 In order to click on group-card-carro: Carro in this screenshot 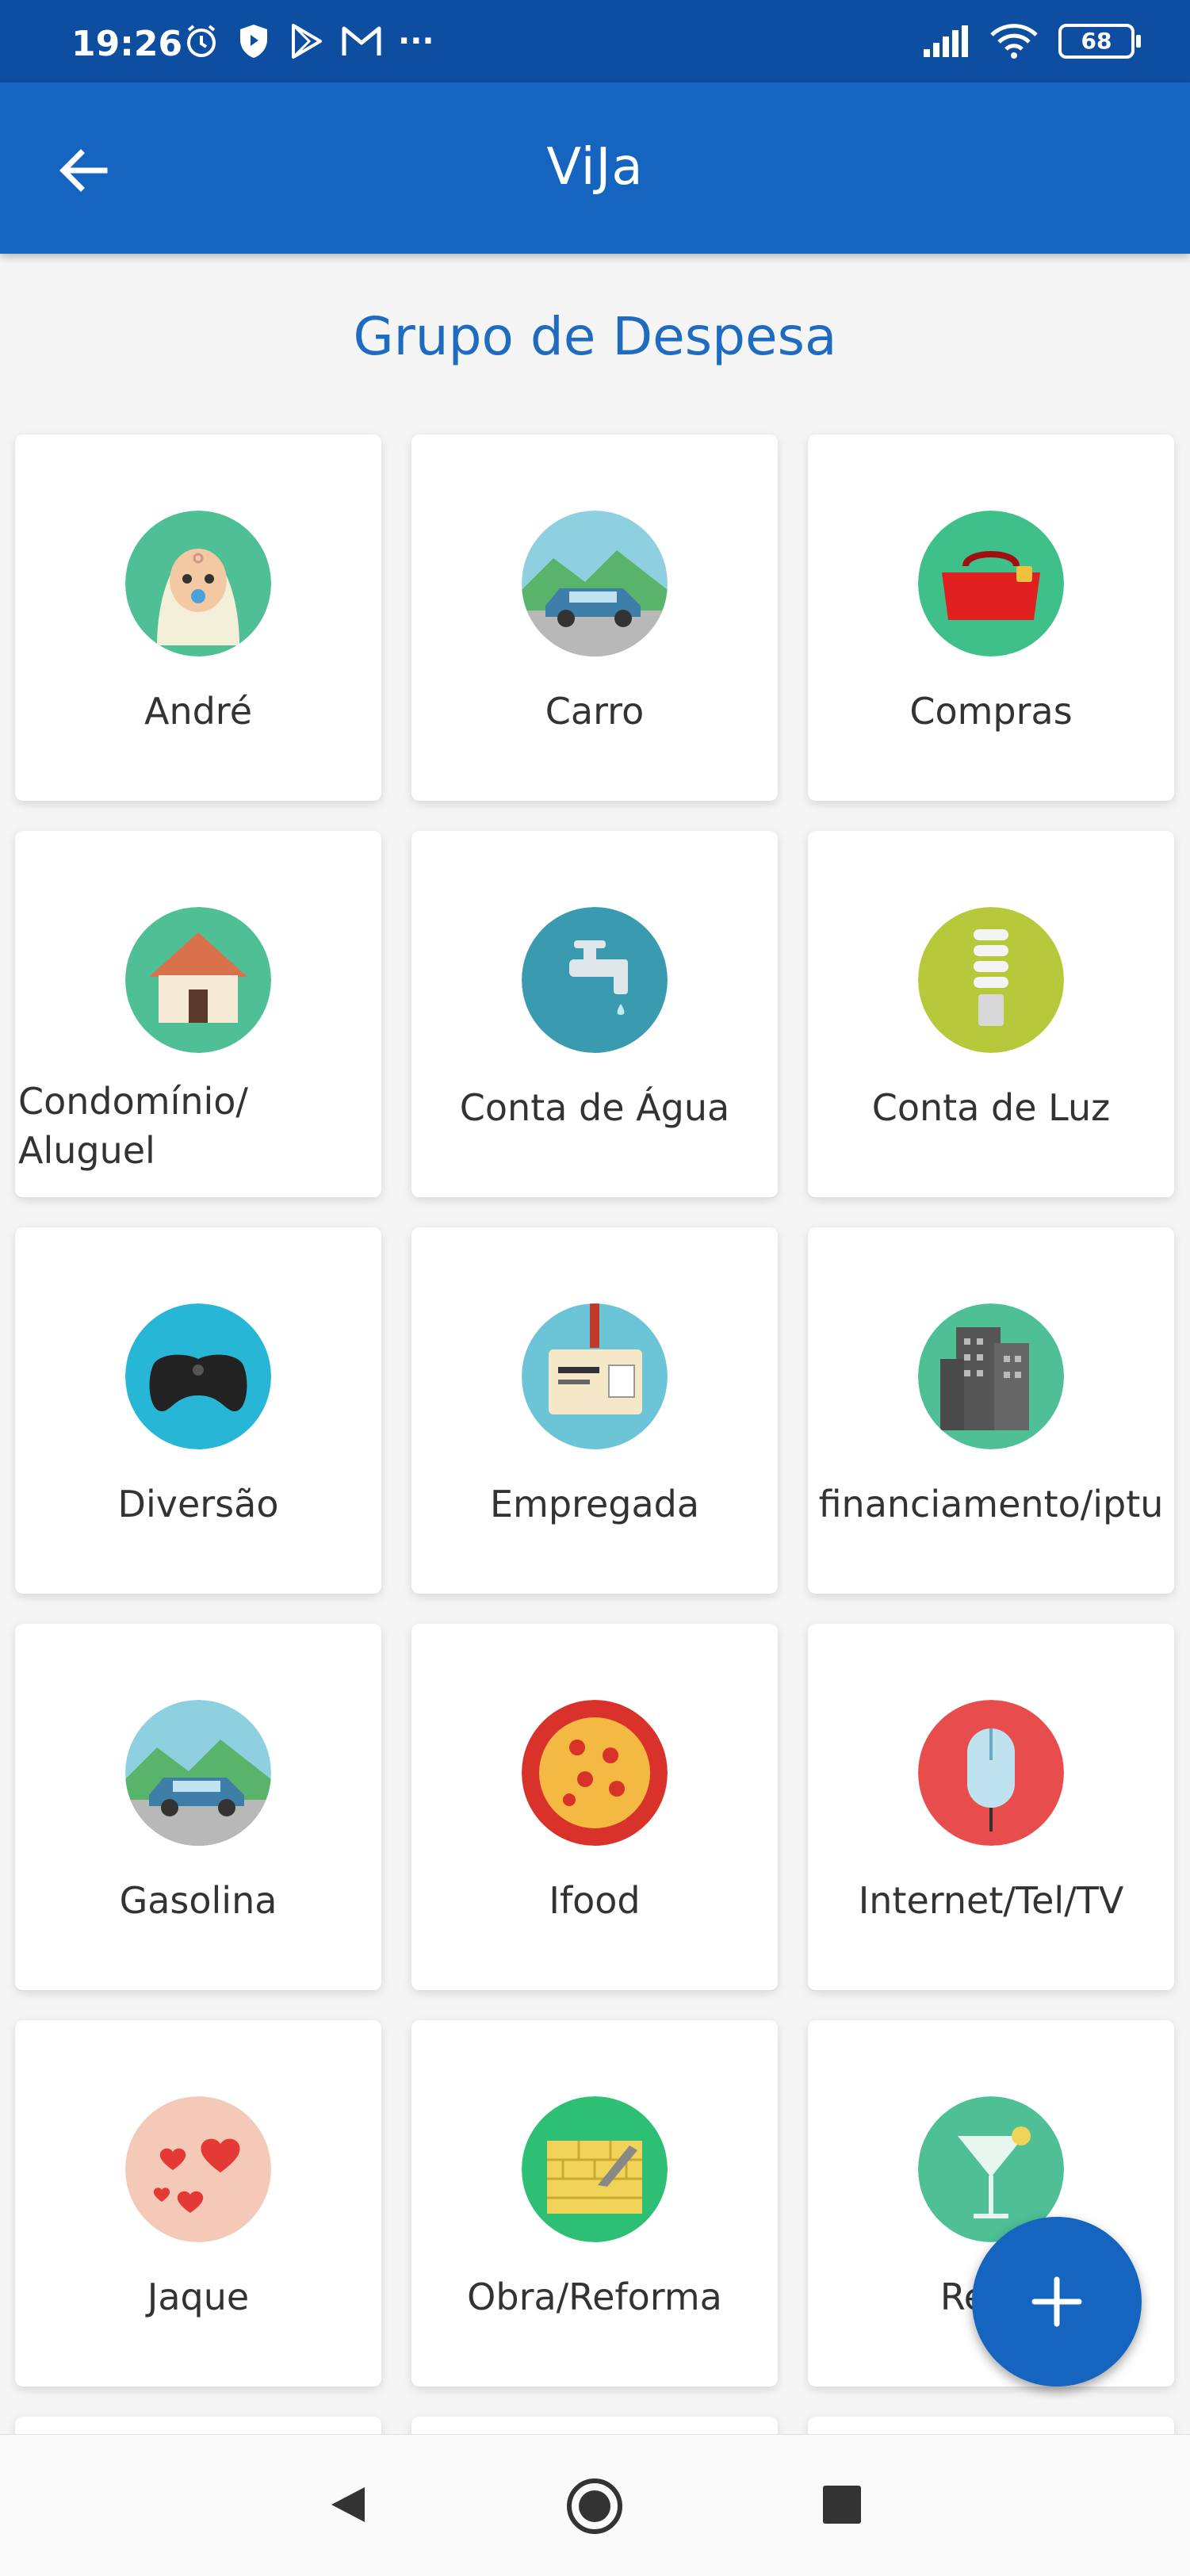, I will do `click(594, 617)`.